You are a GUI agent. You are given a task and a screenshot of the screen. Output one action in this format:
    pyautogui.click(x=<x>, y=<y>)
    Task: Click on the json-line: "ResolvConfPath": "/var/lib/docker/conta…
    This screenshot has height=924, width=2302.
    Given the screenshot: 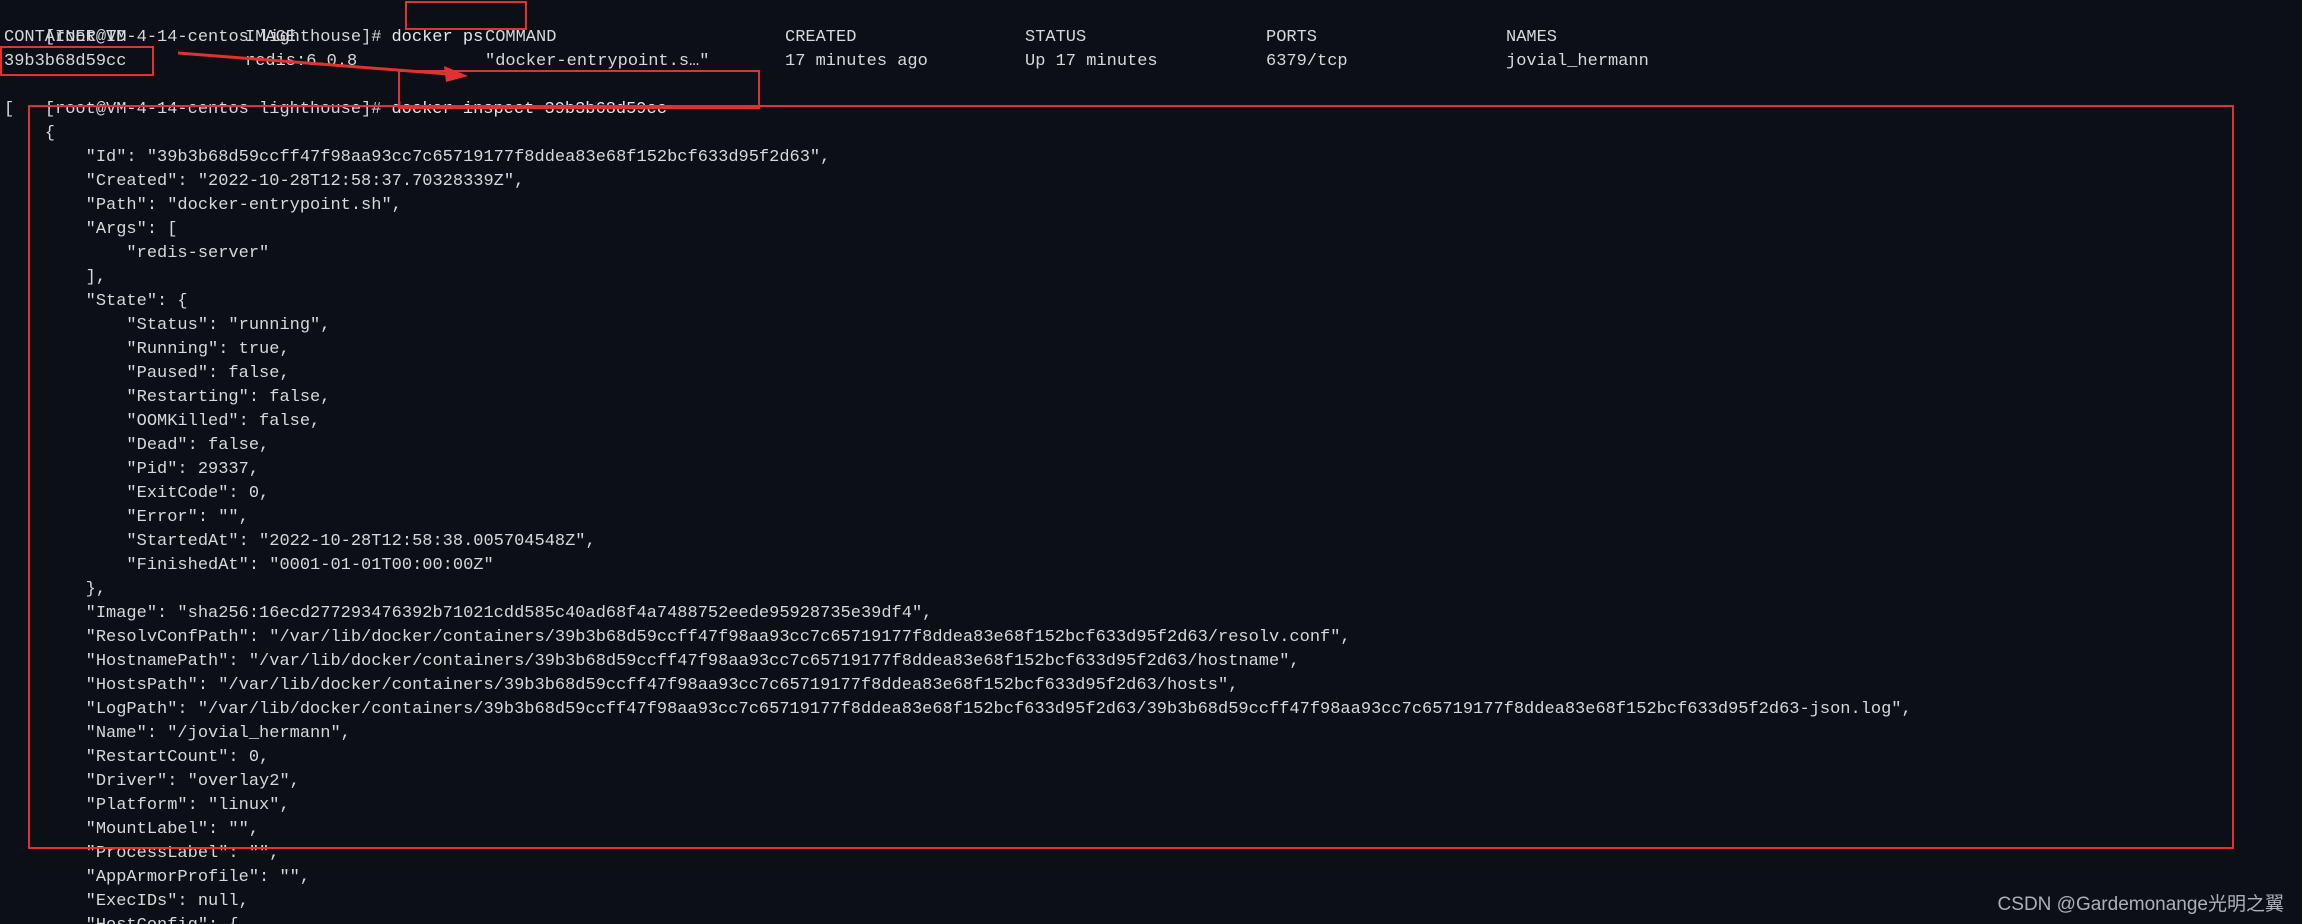 What is the action you would take?
    pyautogui.click(x=677, y=637)
    